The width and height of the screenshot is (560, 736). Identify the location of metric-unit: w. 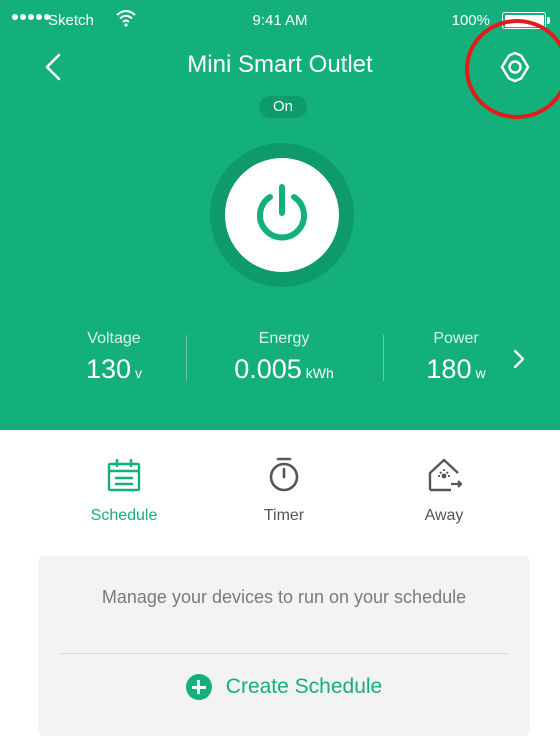
(480, 373).